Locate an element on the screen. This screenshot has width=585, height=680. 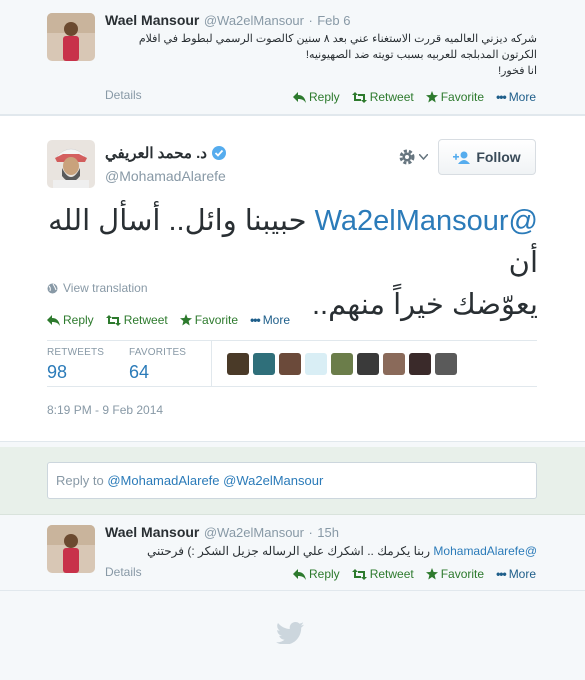
author-handle: @MohamadAlarefe is located at coordinates (165, 176).